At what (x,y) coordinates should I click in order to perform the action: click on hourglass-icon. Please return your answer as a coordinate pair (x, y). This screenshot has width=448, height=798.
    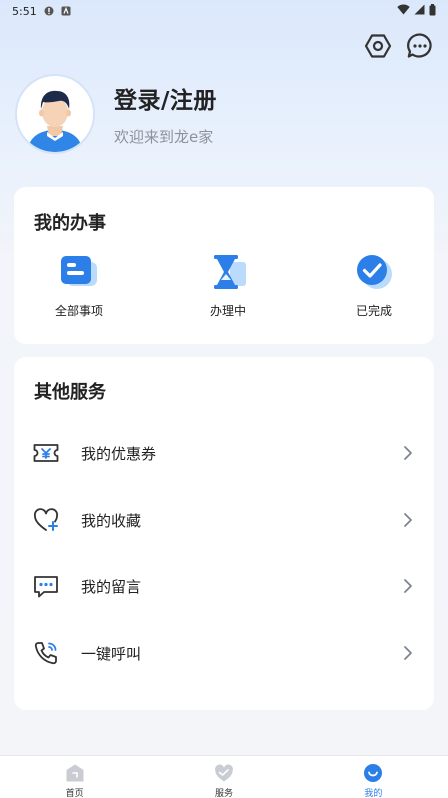
    Looking at the image, I should click on (228, 272).